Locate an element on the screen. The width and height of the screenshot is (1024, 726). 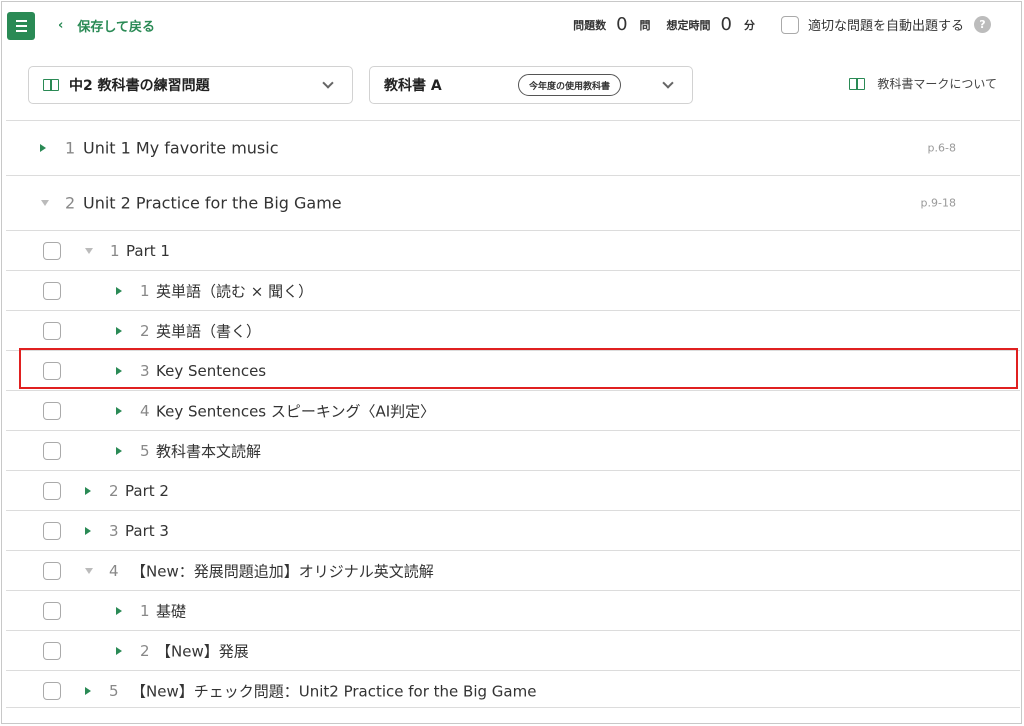
auto-select-label: 適切な問題を自動出題する is located at coordinates (885, 26).